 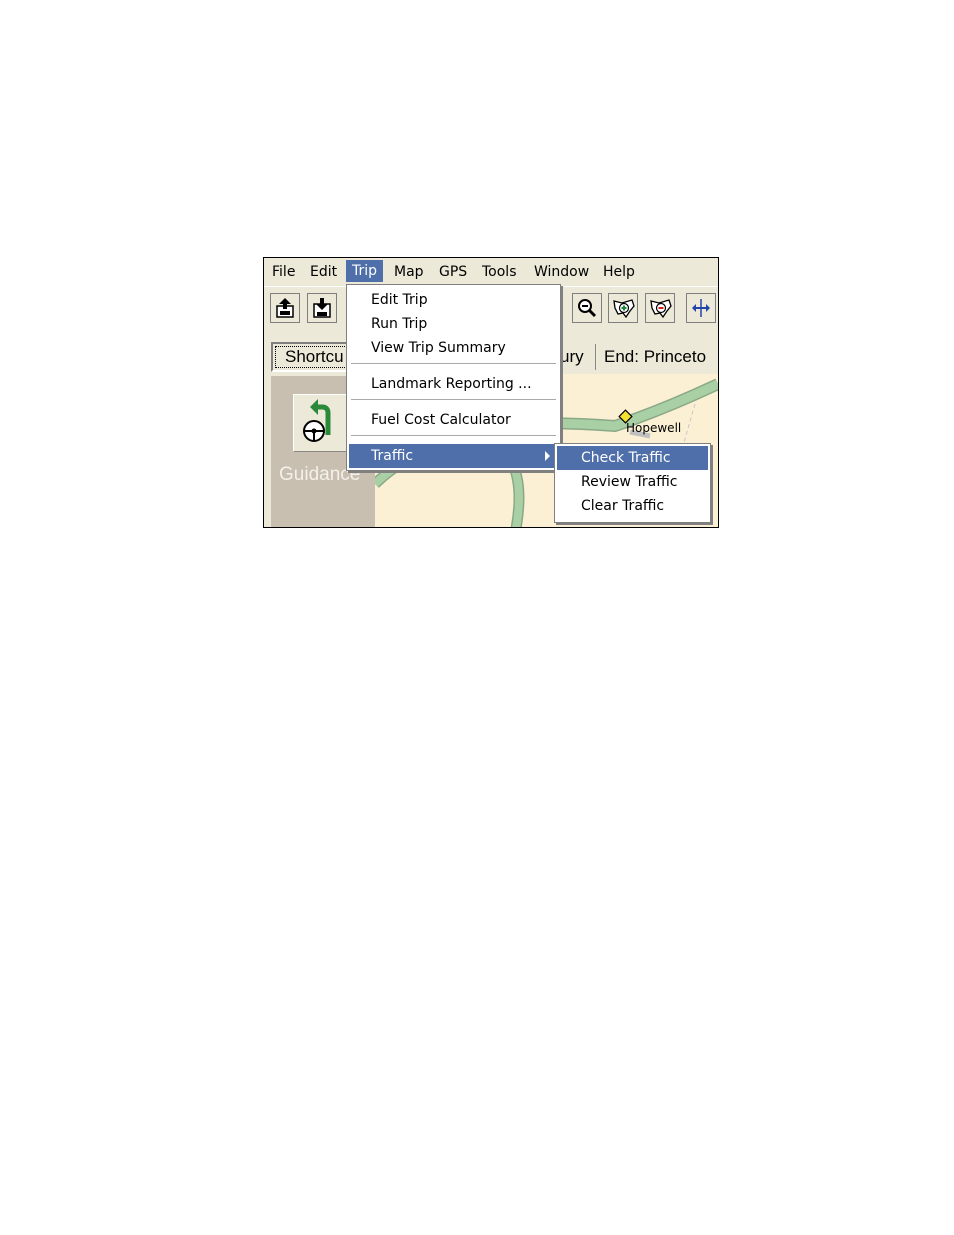 I want to click on zoom-out-icon, so click(x=587, y=308).